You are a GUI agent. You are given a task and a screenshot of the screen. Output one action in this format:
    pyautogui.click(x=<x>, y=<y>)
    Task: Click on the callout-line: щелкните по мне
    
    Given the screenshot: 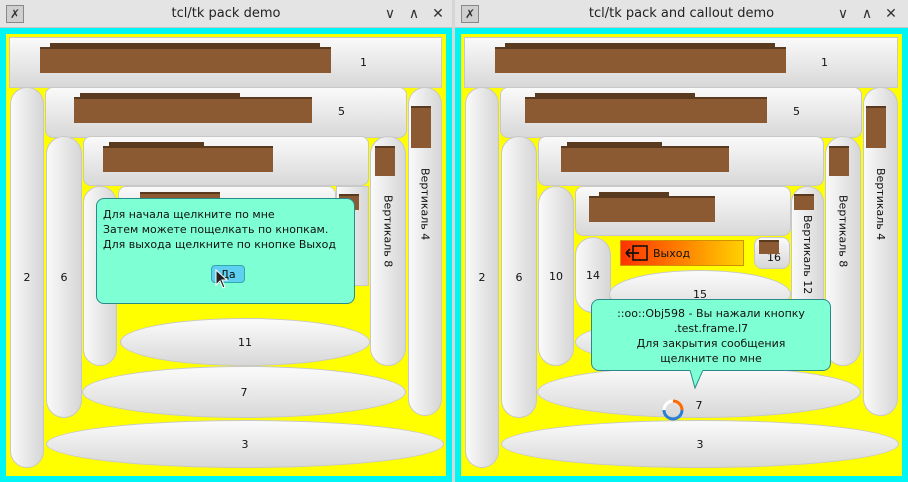 What is the action you would take?
    pyautogui.click(x=711, y=358)
    